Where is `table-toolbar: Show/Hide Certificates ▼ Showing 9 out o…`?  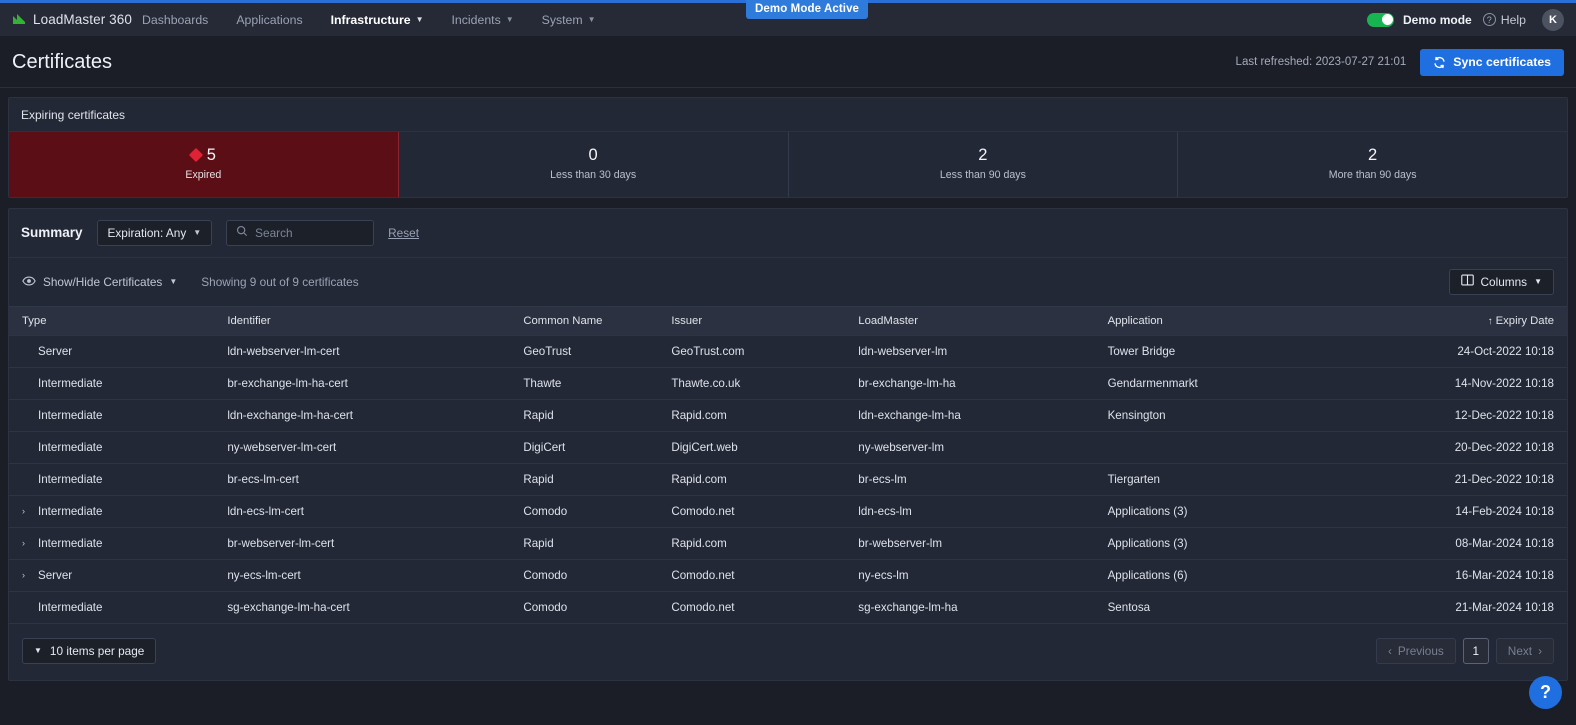
table-toolbar: Show/Hide Certificates ▼ Showing 9 out o… is located at coordinates (788, 282).